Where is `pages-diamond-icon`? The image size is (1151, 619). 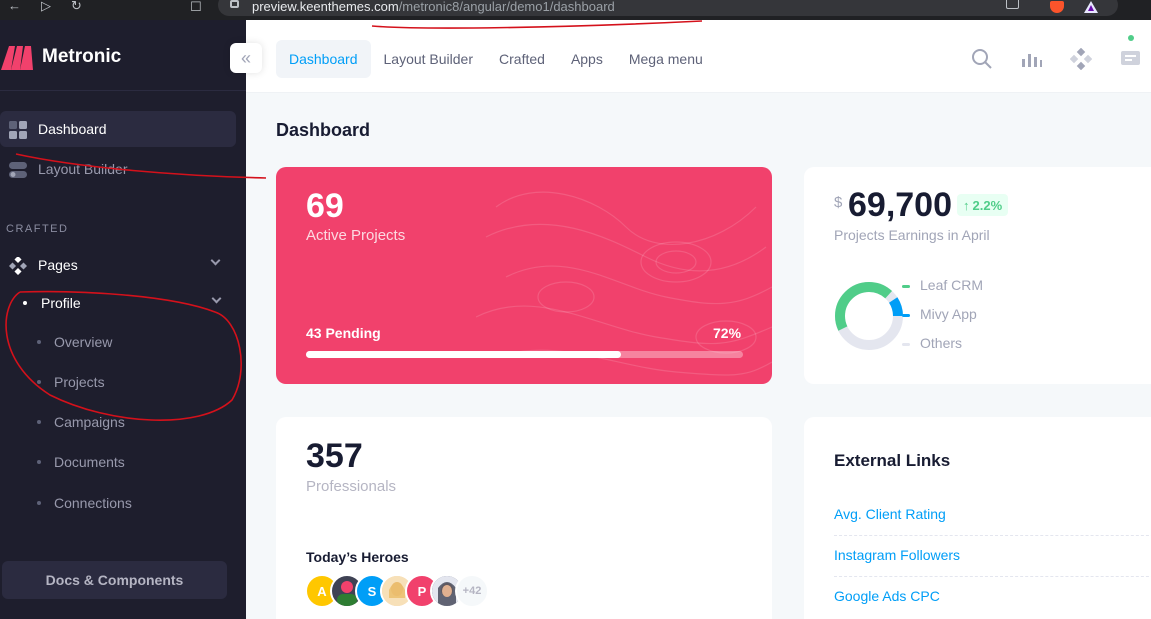
pages-diamond-icon is located at coordinates (18, 266).